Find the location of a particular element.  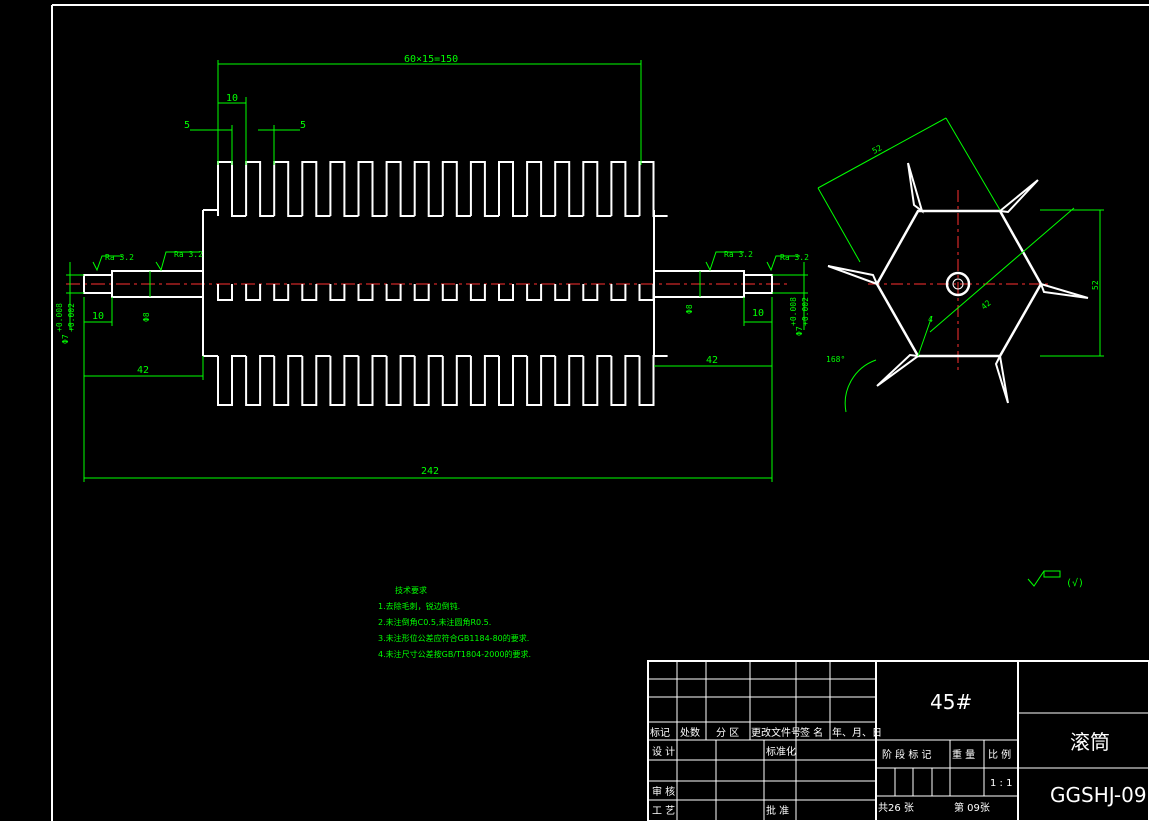

dim-end-right: 10 is located at coordinates (758, 313).